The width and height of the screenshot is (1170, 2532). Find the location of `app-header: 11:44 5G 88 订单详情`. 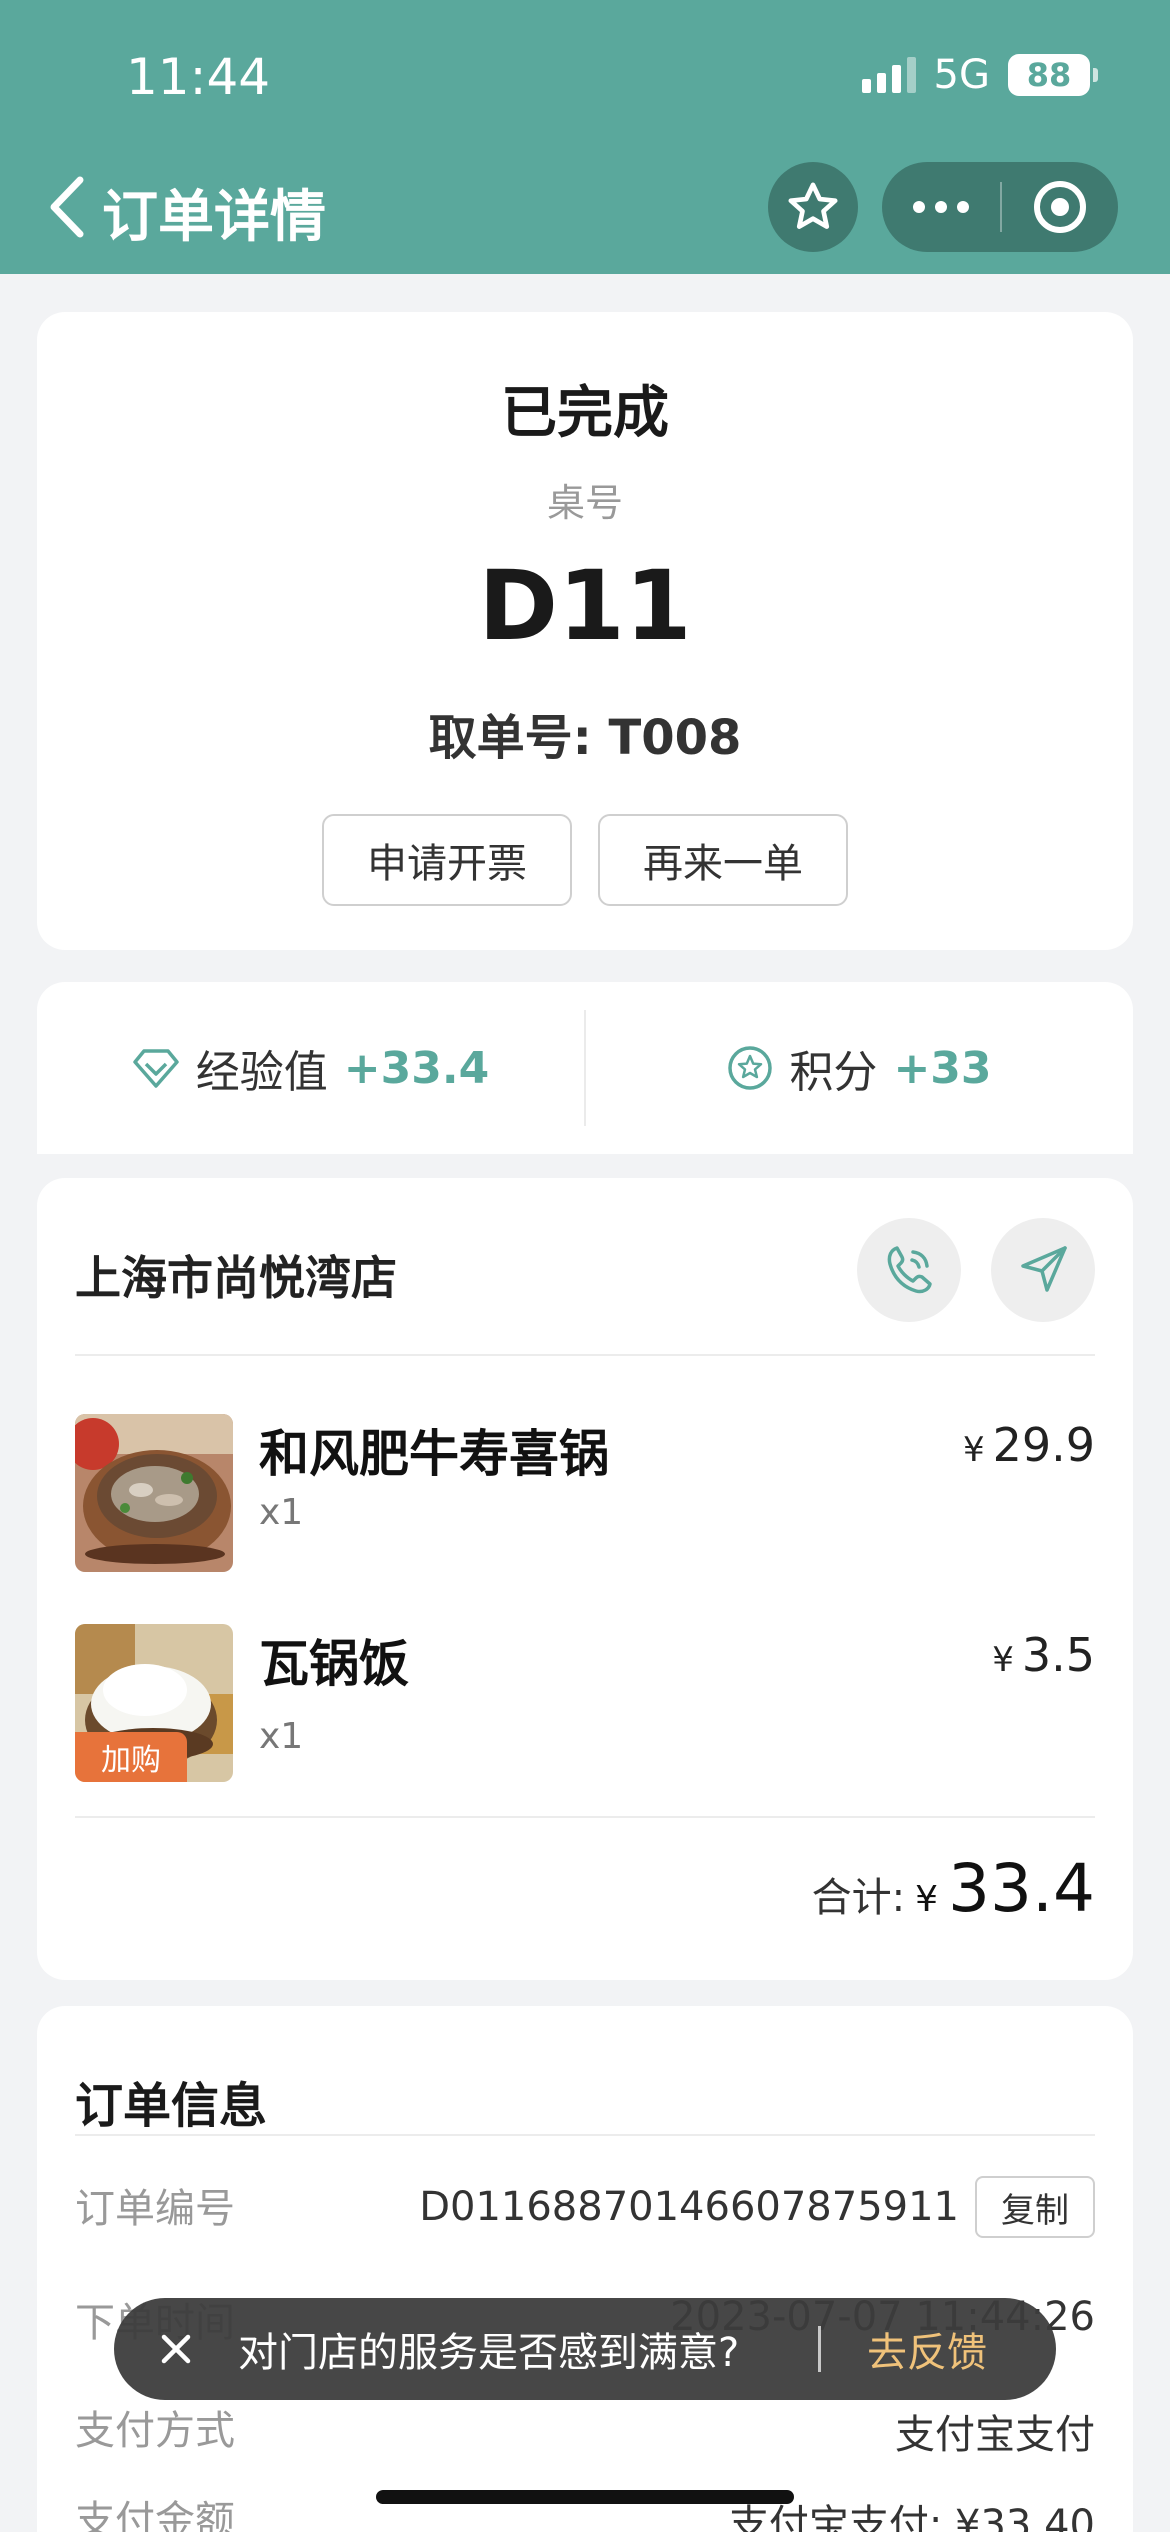

app-header: 11:44 5G 88 订单详情 is located at coordinates (585, 137).